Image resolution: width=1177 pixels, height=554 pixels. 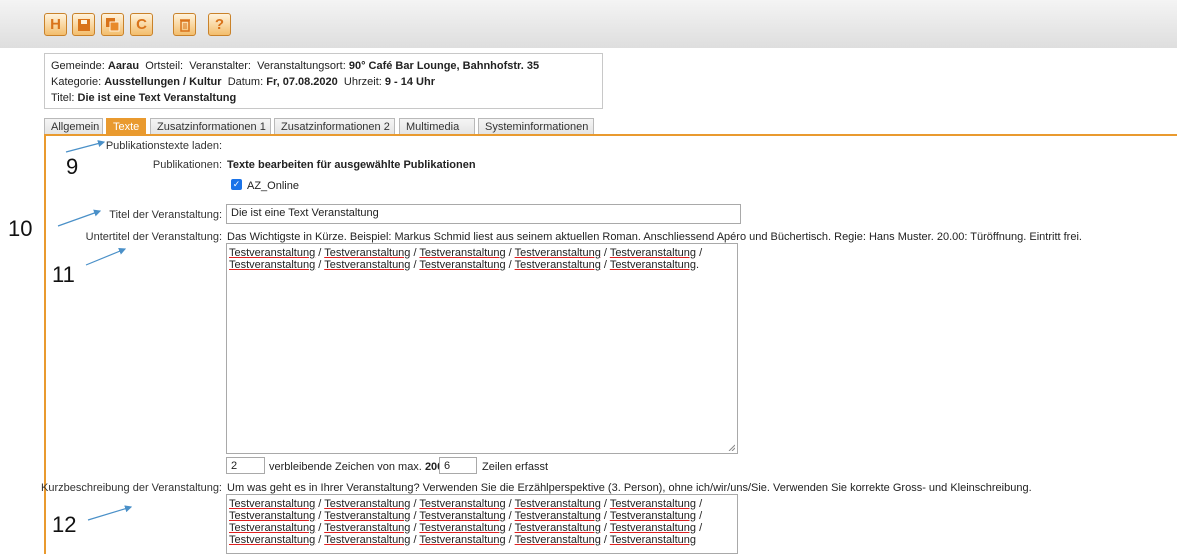 I want to click on callout-11: 11, so click(x=63, y=274).